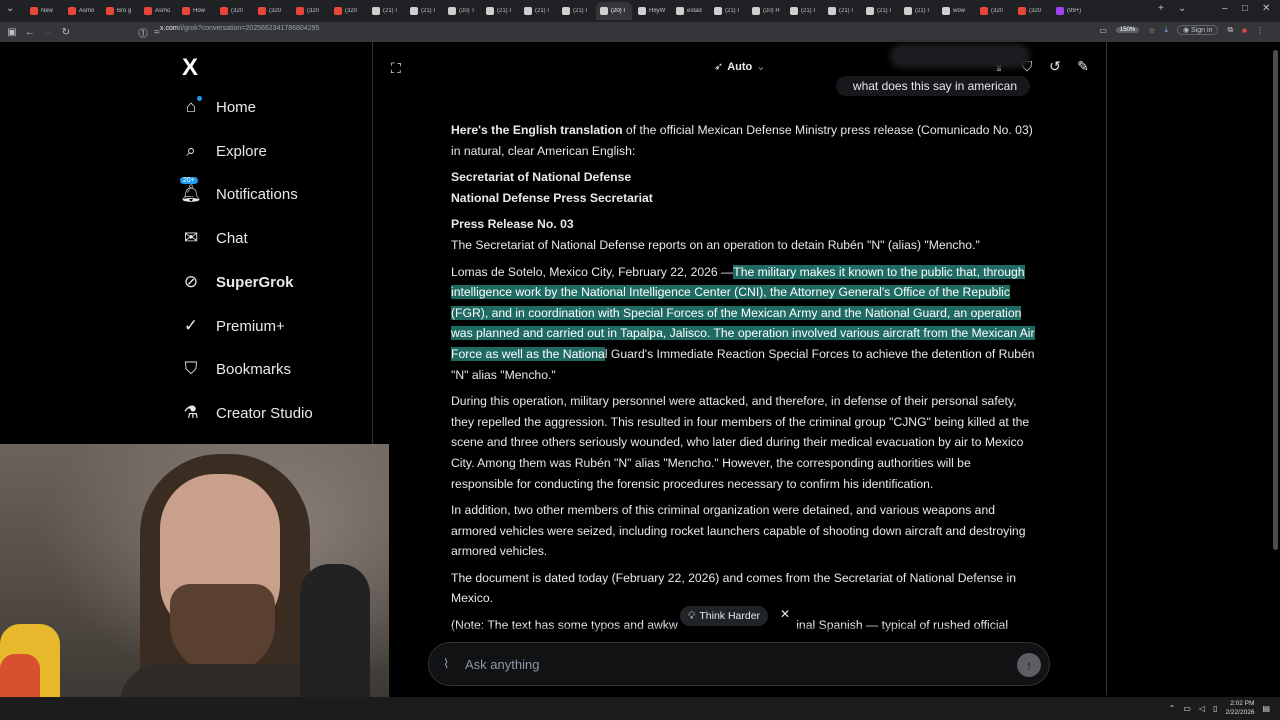 Image resolution: width=1280 pixels, height=720 pixels. What do you see at coordinates (1029, 665) in the screenshot?
I see `send-button: ↑` at bounding box center [1029, 665].